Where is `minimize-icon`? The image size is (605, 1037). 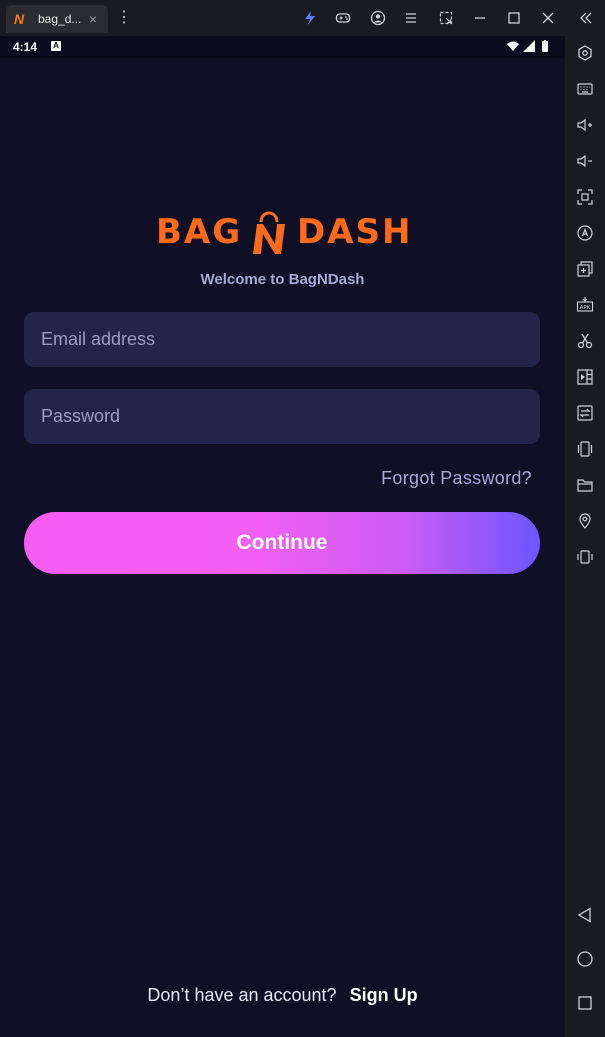 minimize-icon is located at coordinates (480, 18).